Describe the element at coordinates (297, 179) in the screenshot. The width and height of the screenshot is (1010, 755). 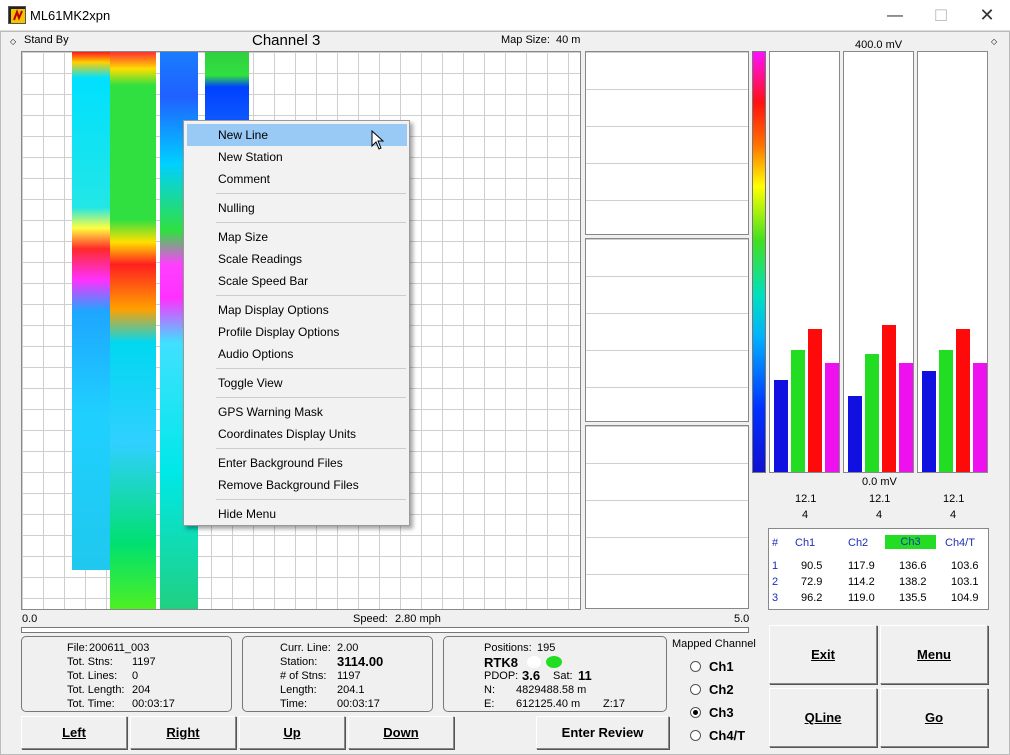
I see `menu-item-comment: Comment` at that location.